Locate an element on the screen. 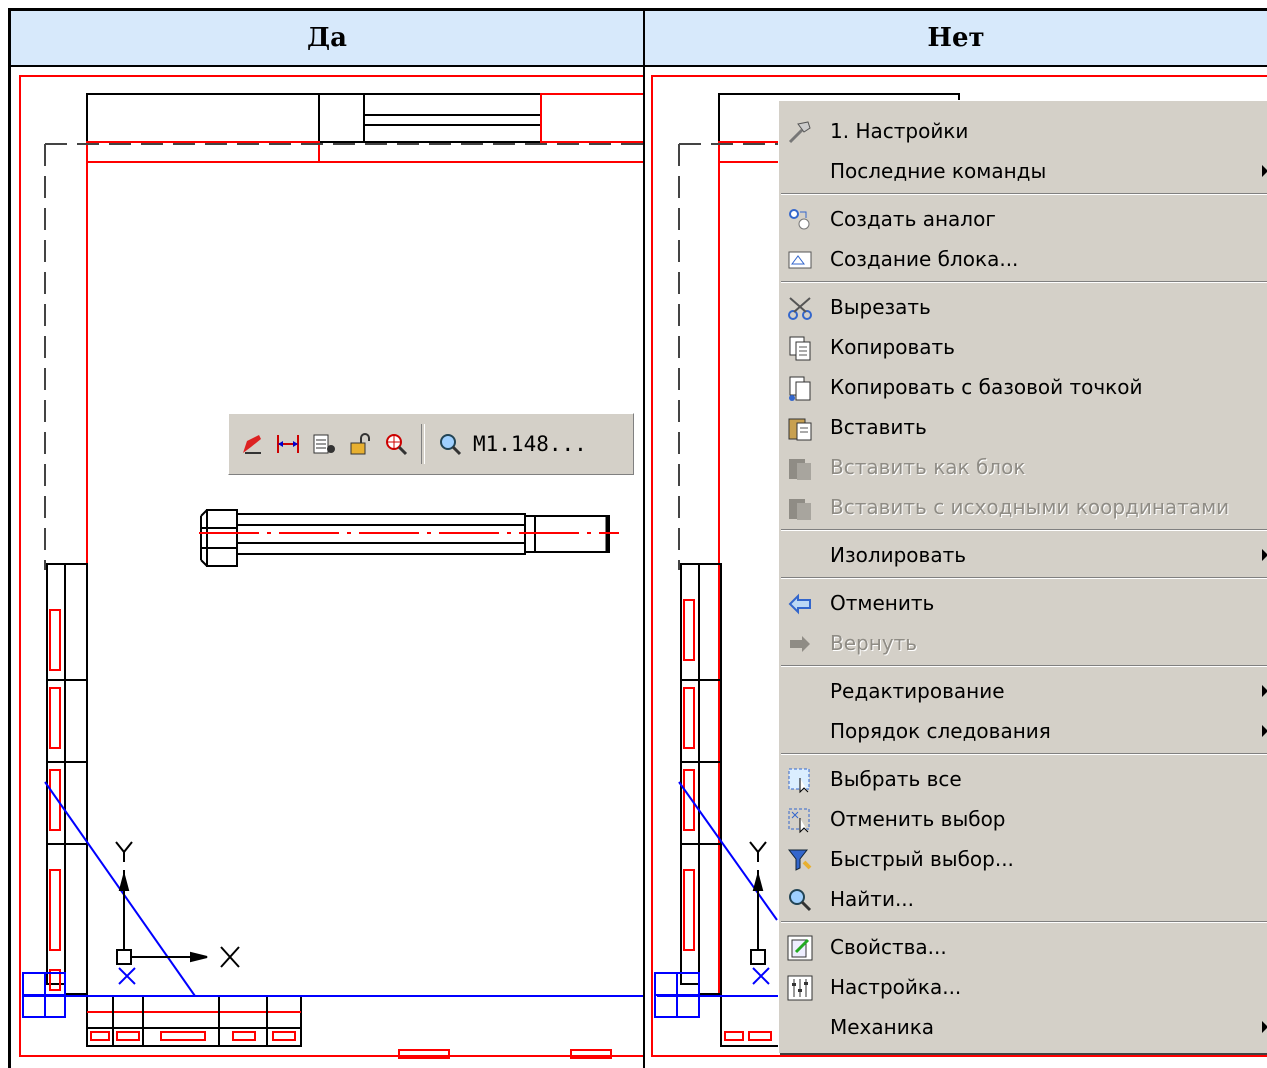  select-all-icon is located at coordinates (800, 780).